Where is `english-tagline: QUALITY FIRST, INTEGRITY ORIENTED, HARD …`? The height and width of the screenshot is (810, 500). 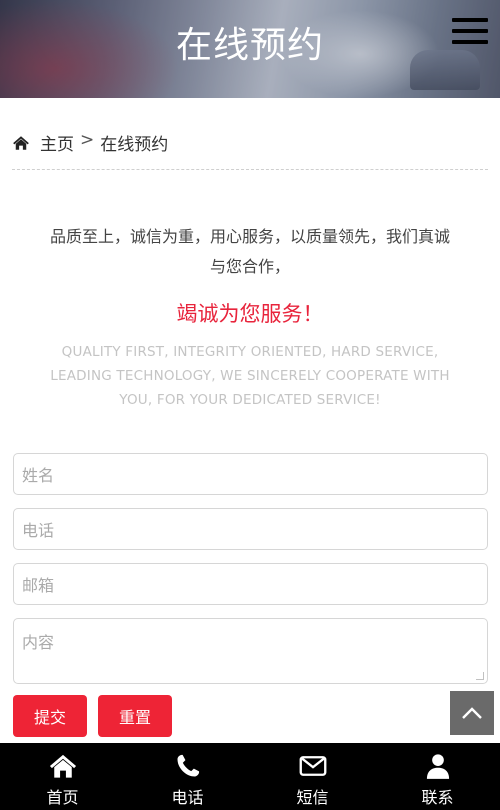
english-tagline: QUALITY FIRST, INTEGRITY ORIENTED, HARD … is located at coordinates (250, 376).